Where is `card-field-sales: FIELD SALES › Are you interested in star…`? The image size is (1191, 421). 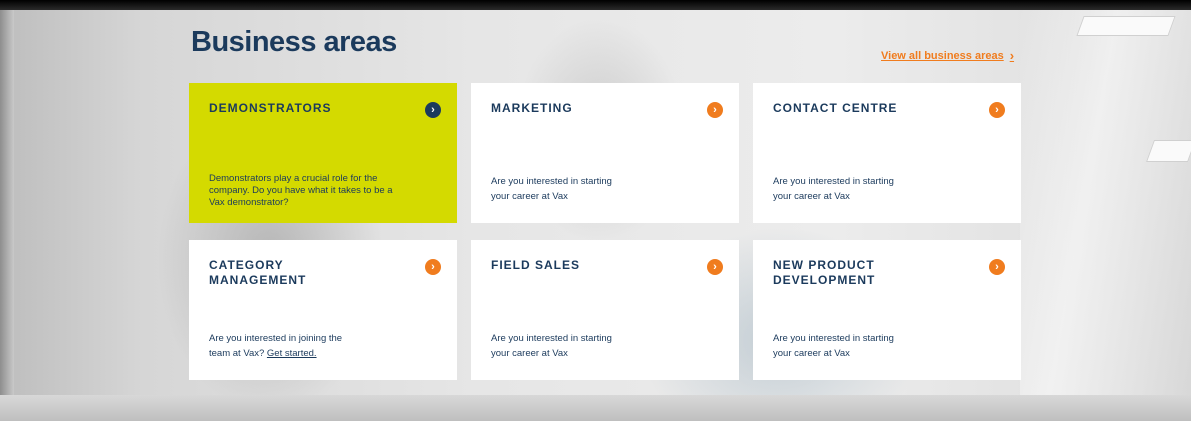
card-field-sales: FIELD SALES › Are you interested in star… is located at coordinates (605, 310).